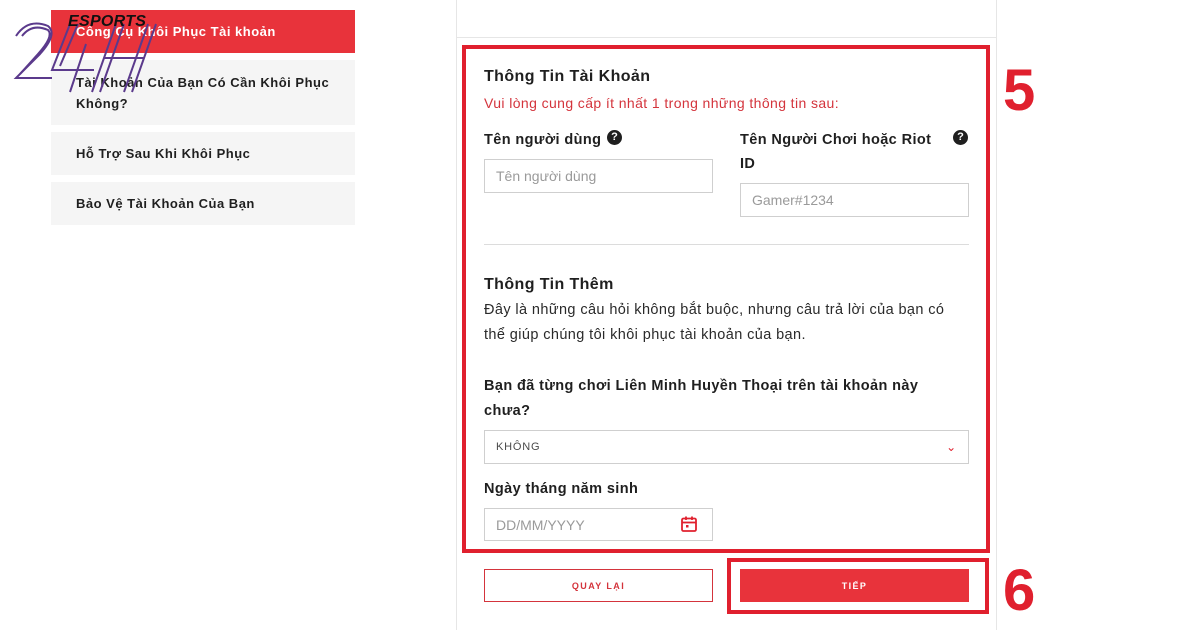 The width and height of the screenshot is (1200, 630). What do you see at coordinates (1019, 90) in the screenshot?
I see `step-5-number: 5` at bounding box center [1019, 90].